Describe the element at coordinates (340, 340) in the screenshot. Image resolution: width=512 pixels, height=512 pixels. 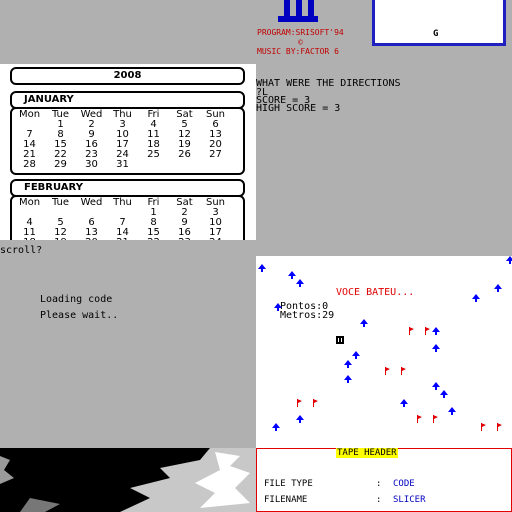
I see `skier-icon` at that location.